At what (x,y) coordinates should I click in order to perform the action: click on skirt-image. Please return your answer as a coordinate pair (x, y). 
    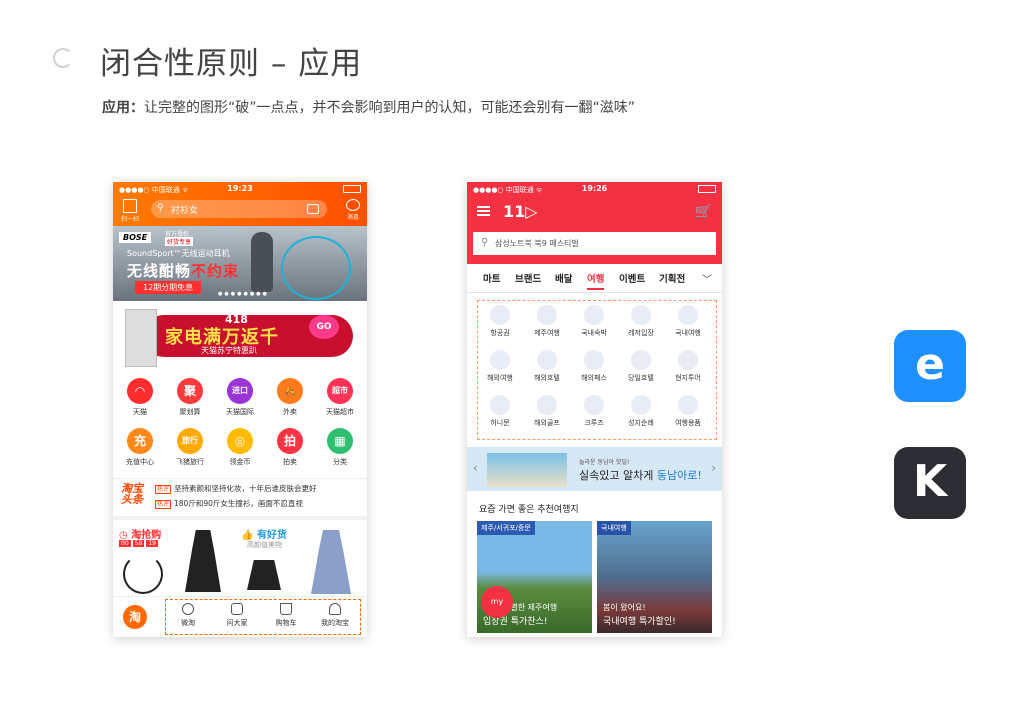
    Looking at the image, I should click on (264, 575).